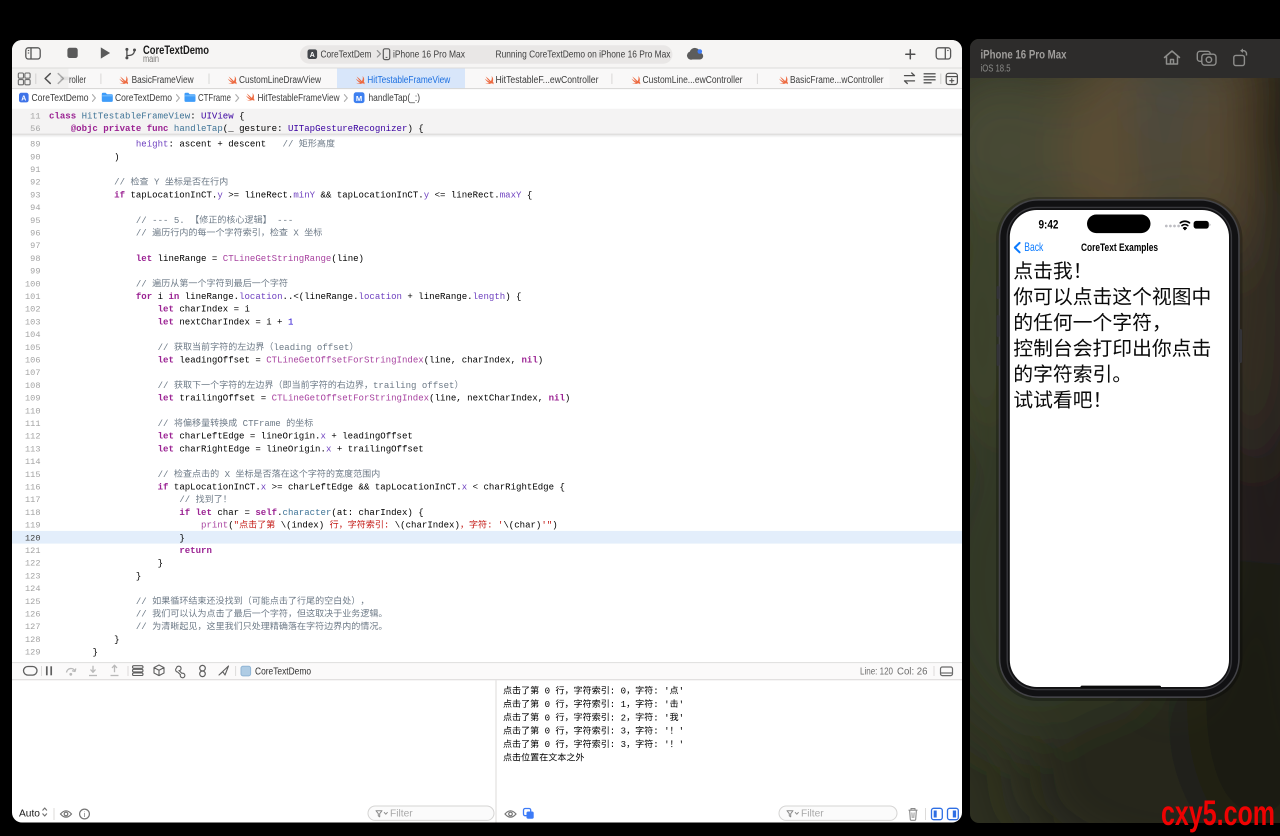 Image resolution: width=1280 pixels, height=836 pixels. What do you see at coordinates (307, 512) in the screenshot?
I see `svg-text: character` at bounding box center [307, 512].